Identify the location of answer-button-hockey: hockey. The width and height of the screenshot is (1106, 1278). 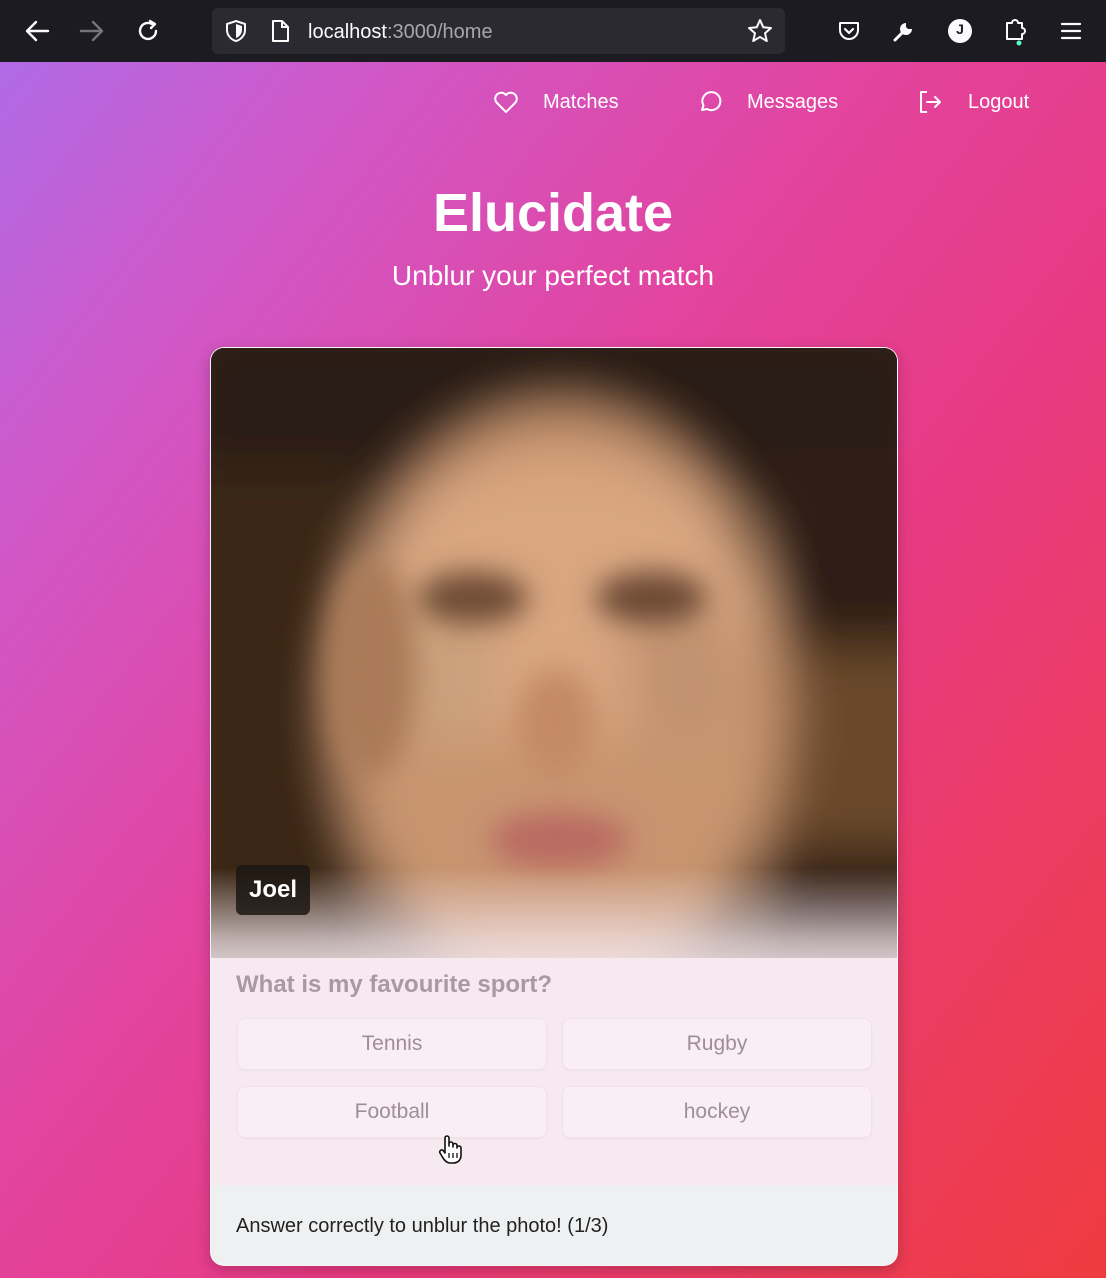
(717, 1112).